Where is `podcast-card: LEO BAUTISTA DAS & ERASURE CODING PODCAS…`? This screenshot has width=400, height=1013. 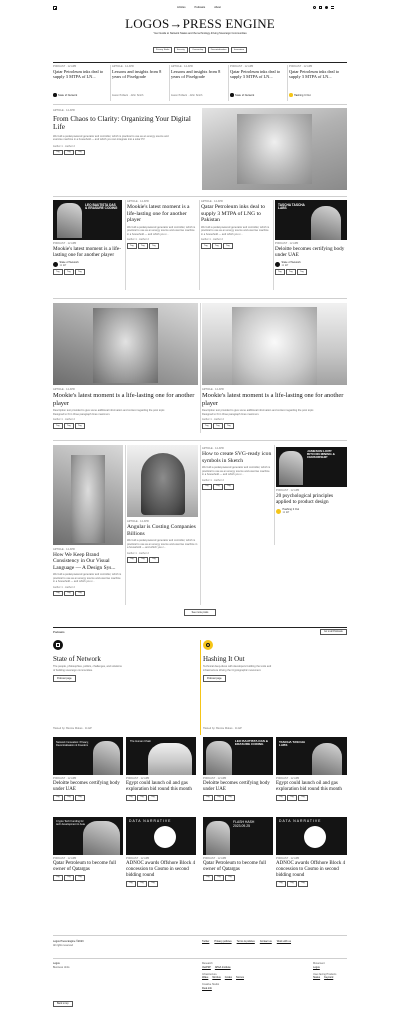
podcast-card: LEO BAUTISTA DAS & ERASURE CODING PODCAS… is located at coordinates (87, 238).